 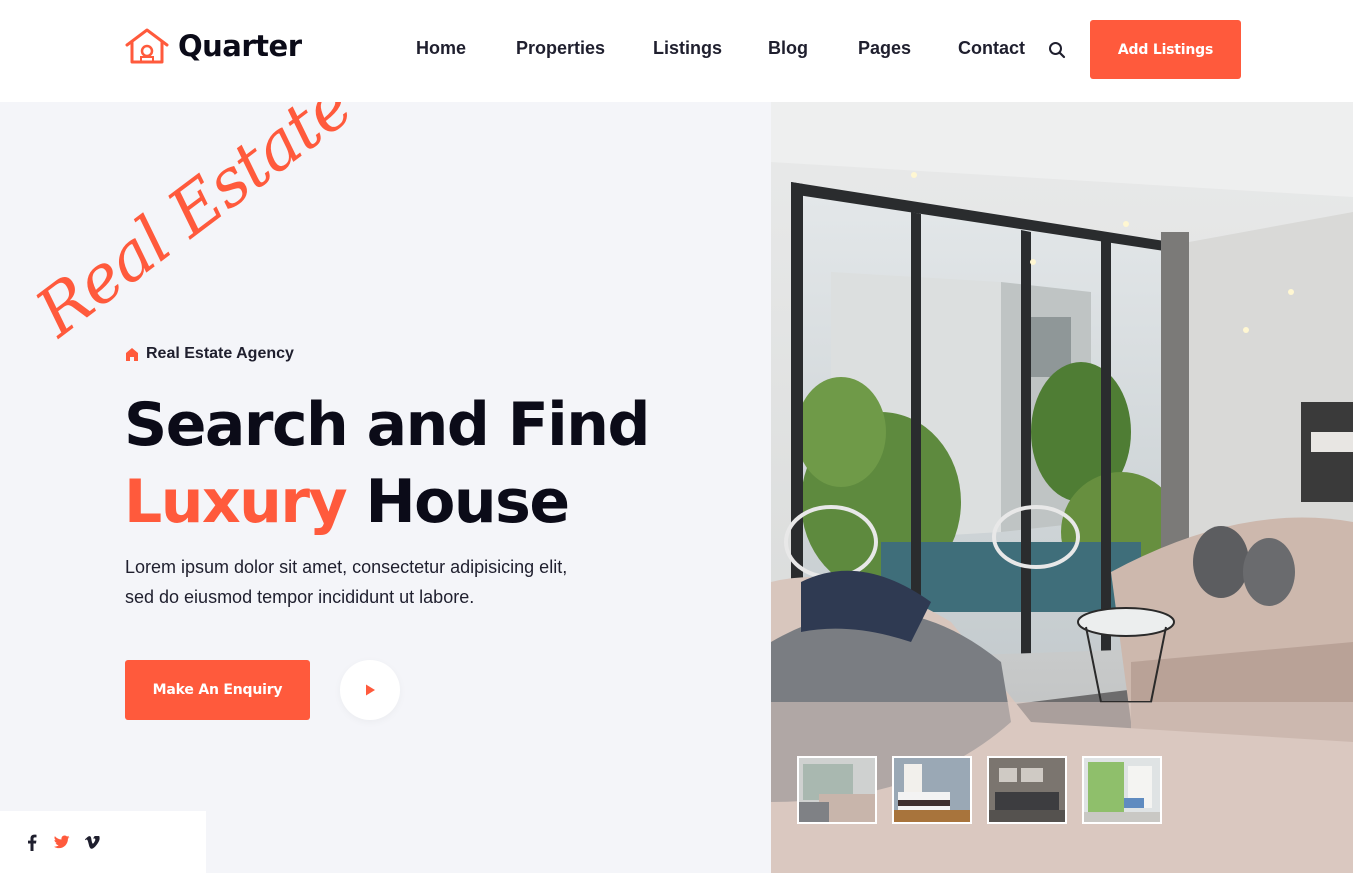 What do you see at coordinates (220, 353) in the screenshot?
I see `tagline-text: Real Estate Agency` at bounding box center [220, 353].